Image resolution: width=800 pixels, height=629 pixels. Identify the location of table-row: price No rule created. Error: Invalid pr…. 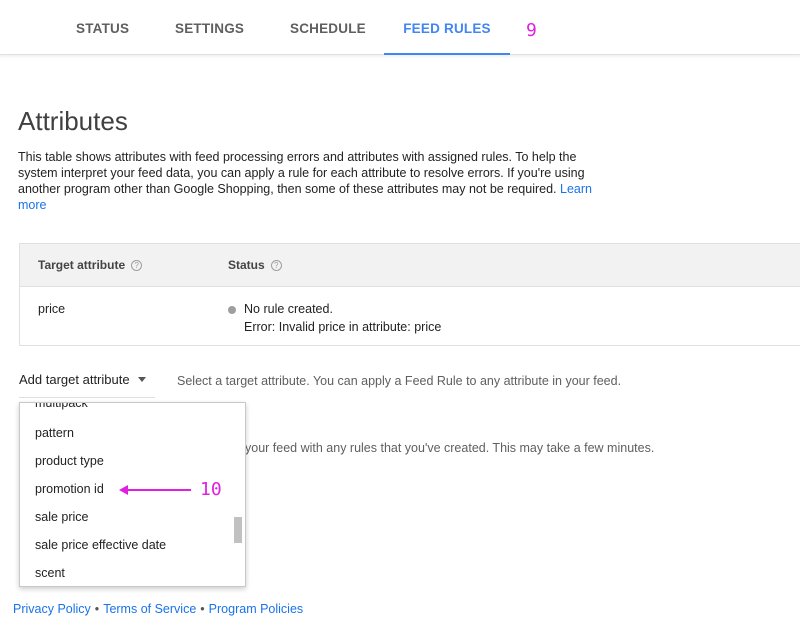
(410, 316).